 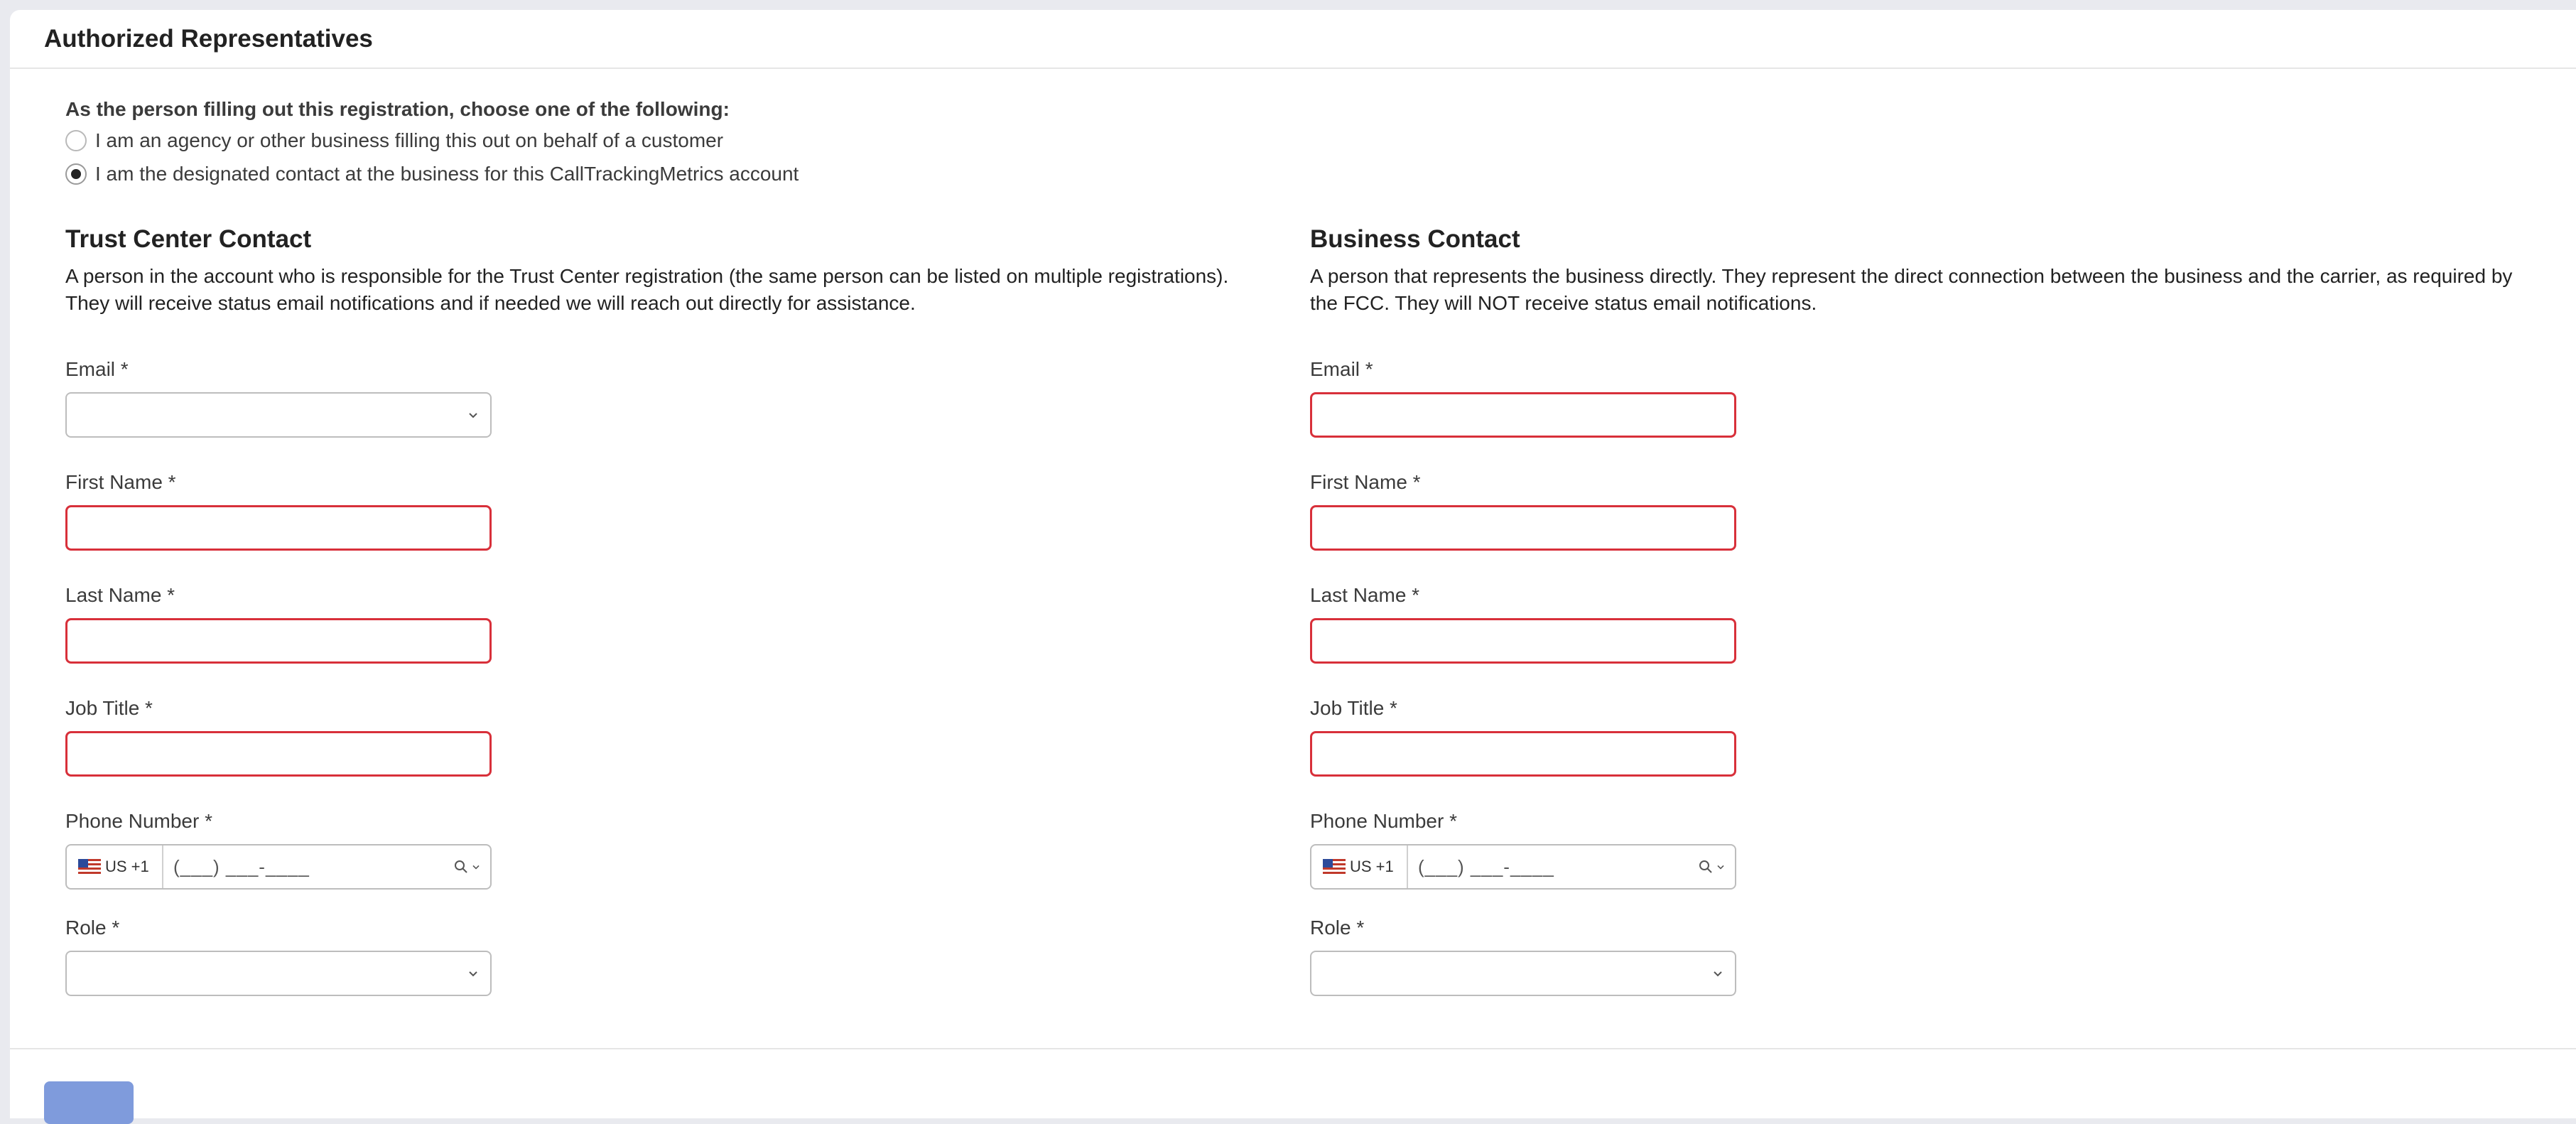 I want to click on column-title: Business Contact, so click(x=1415, y=239).